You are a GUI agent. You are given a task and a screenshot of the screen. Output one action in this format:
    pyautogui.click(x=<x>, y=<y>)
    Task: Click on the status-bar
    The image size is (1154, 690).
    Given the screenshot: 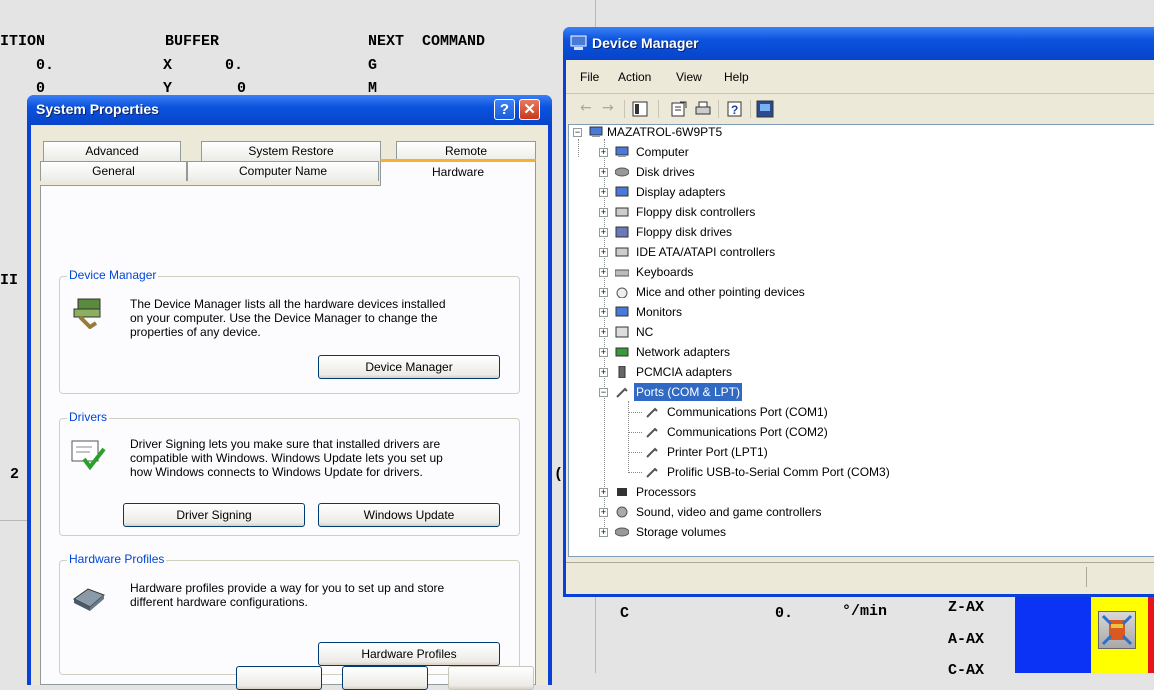 What is the action you would take?
    pyautogui.click(x=860, y=576)
    